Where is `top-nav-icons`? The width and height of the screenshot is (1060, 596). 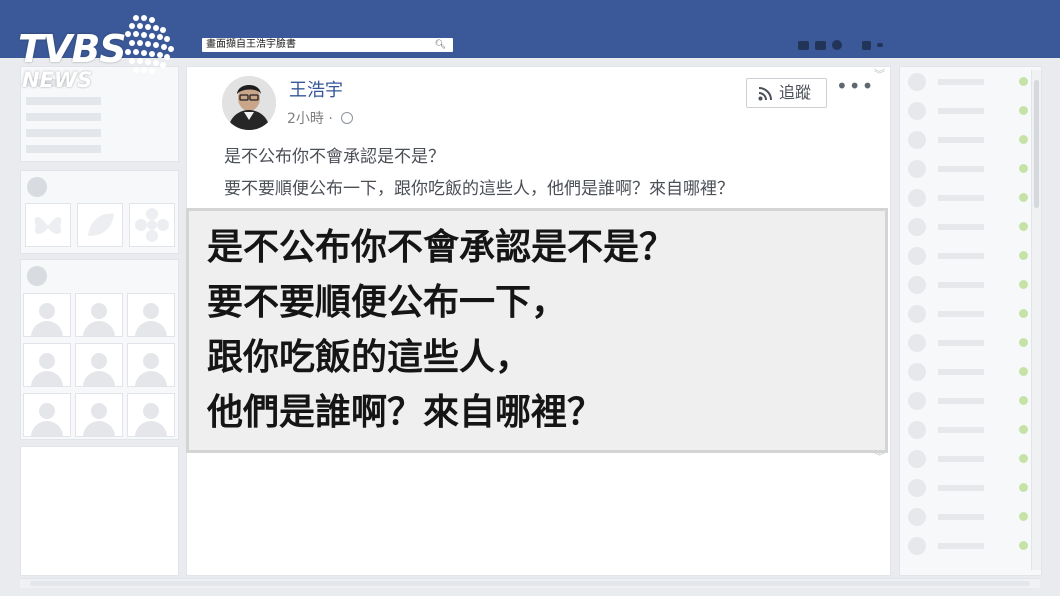 top-nav-icons is located at coordinates (840, 45).